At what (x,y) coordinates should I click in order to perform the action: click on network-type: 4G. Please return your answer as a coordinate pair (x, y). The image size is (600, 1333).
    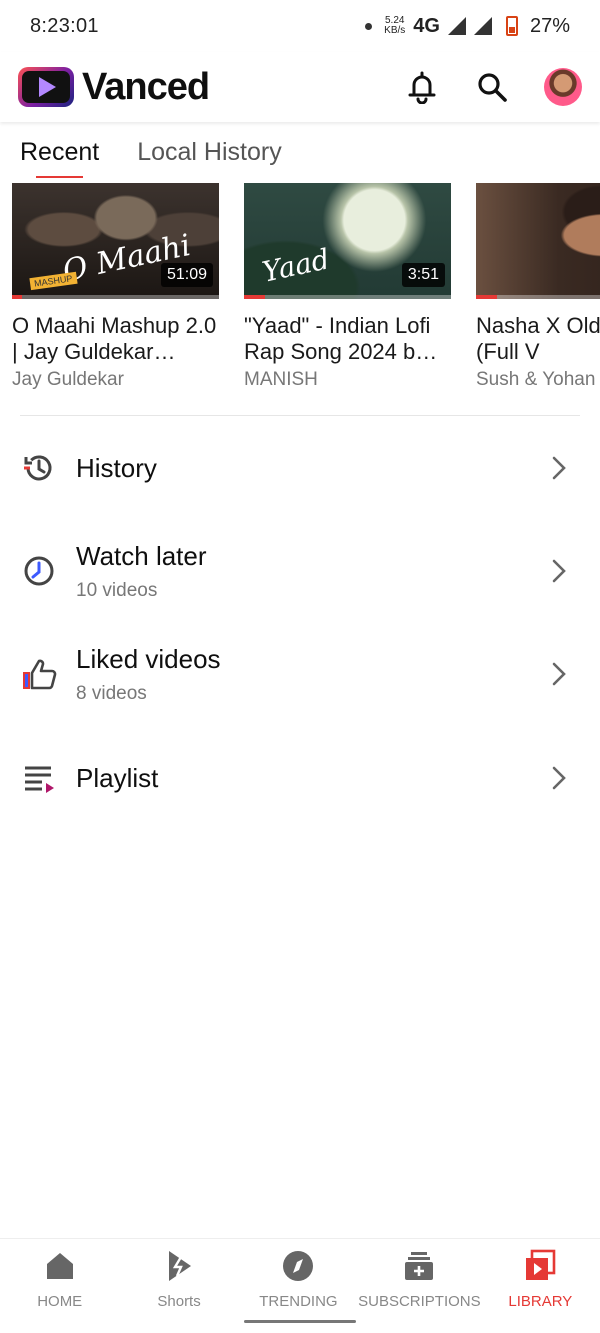
    Looking at the image, I should click on (426, 25).